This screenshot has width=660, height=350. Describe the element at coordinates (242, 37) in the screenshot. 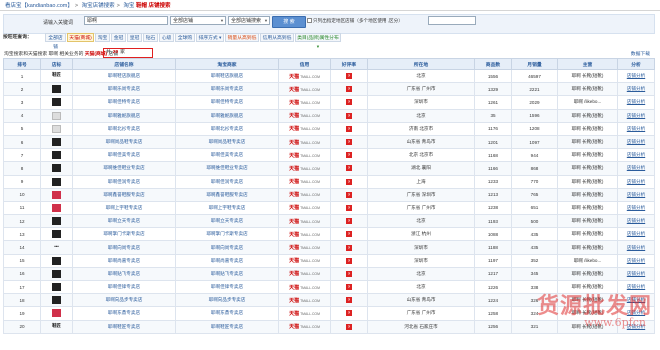

I see `sort-sales: 销量从高到低` at that location.